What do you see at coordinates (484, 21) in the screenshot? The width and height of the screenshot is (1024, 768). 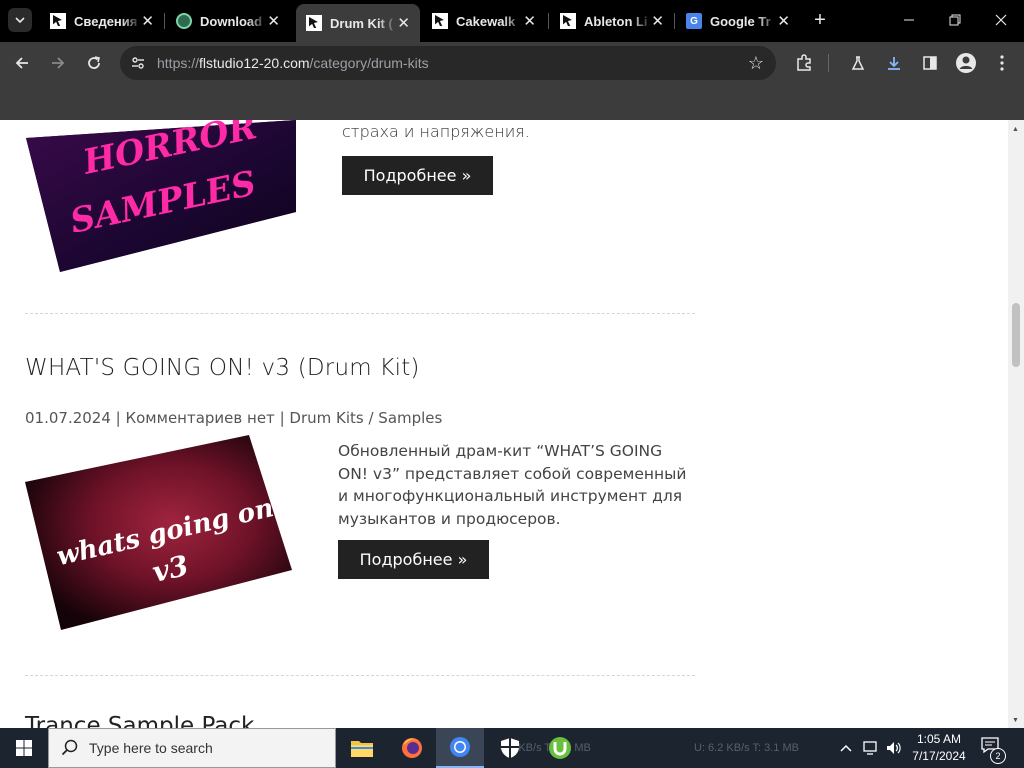 I see `tab-4: Cakewalk ✕` at bounding box center [484, 21].